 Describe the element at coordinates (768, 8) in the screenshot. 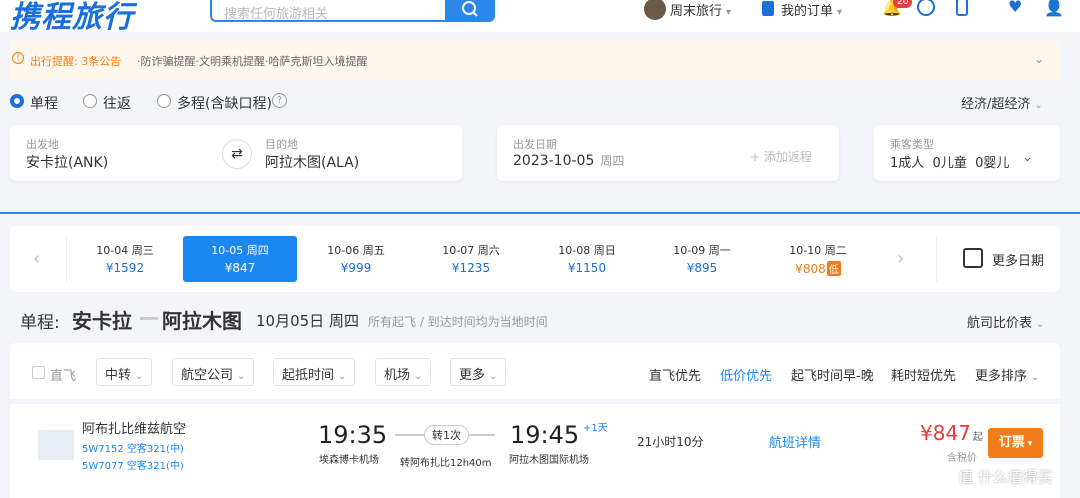

I see `order-icon` at that location.